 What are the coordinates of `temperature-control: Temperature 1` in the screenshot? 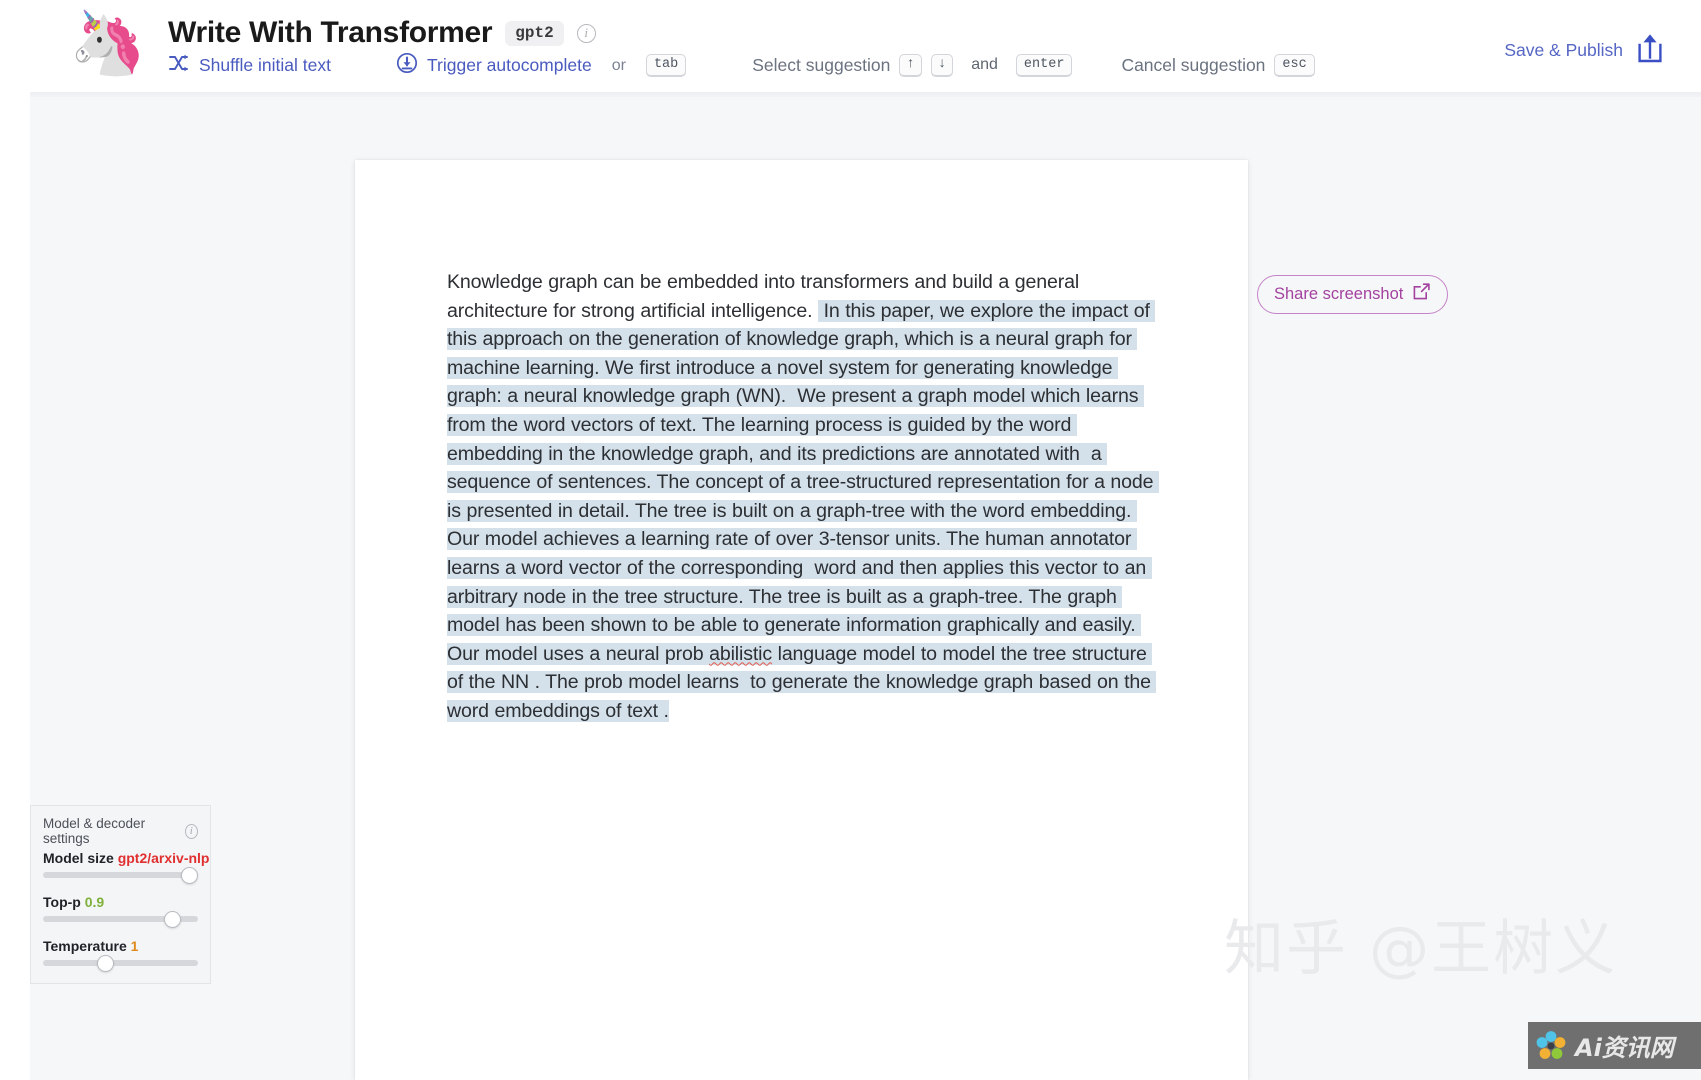 It's located at (120, 955).